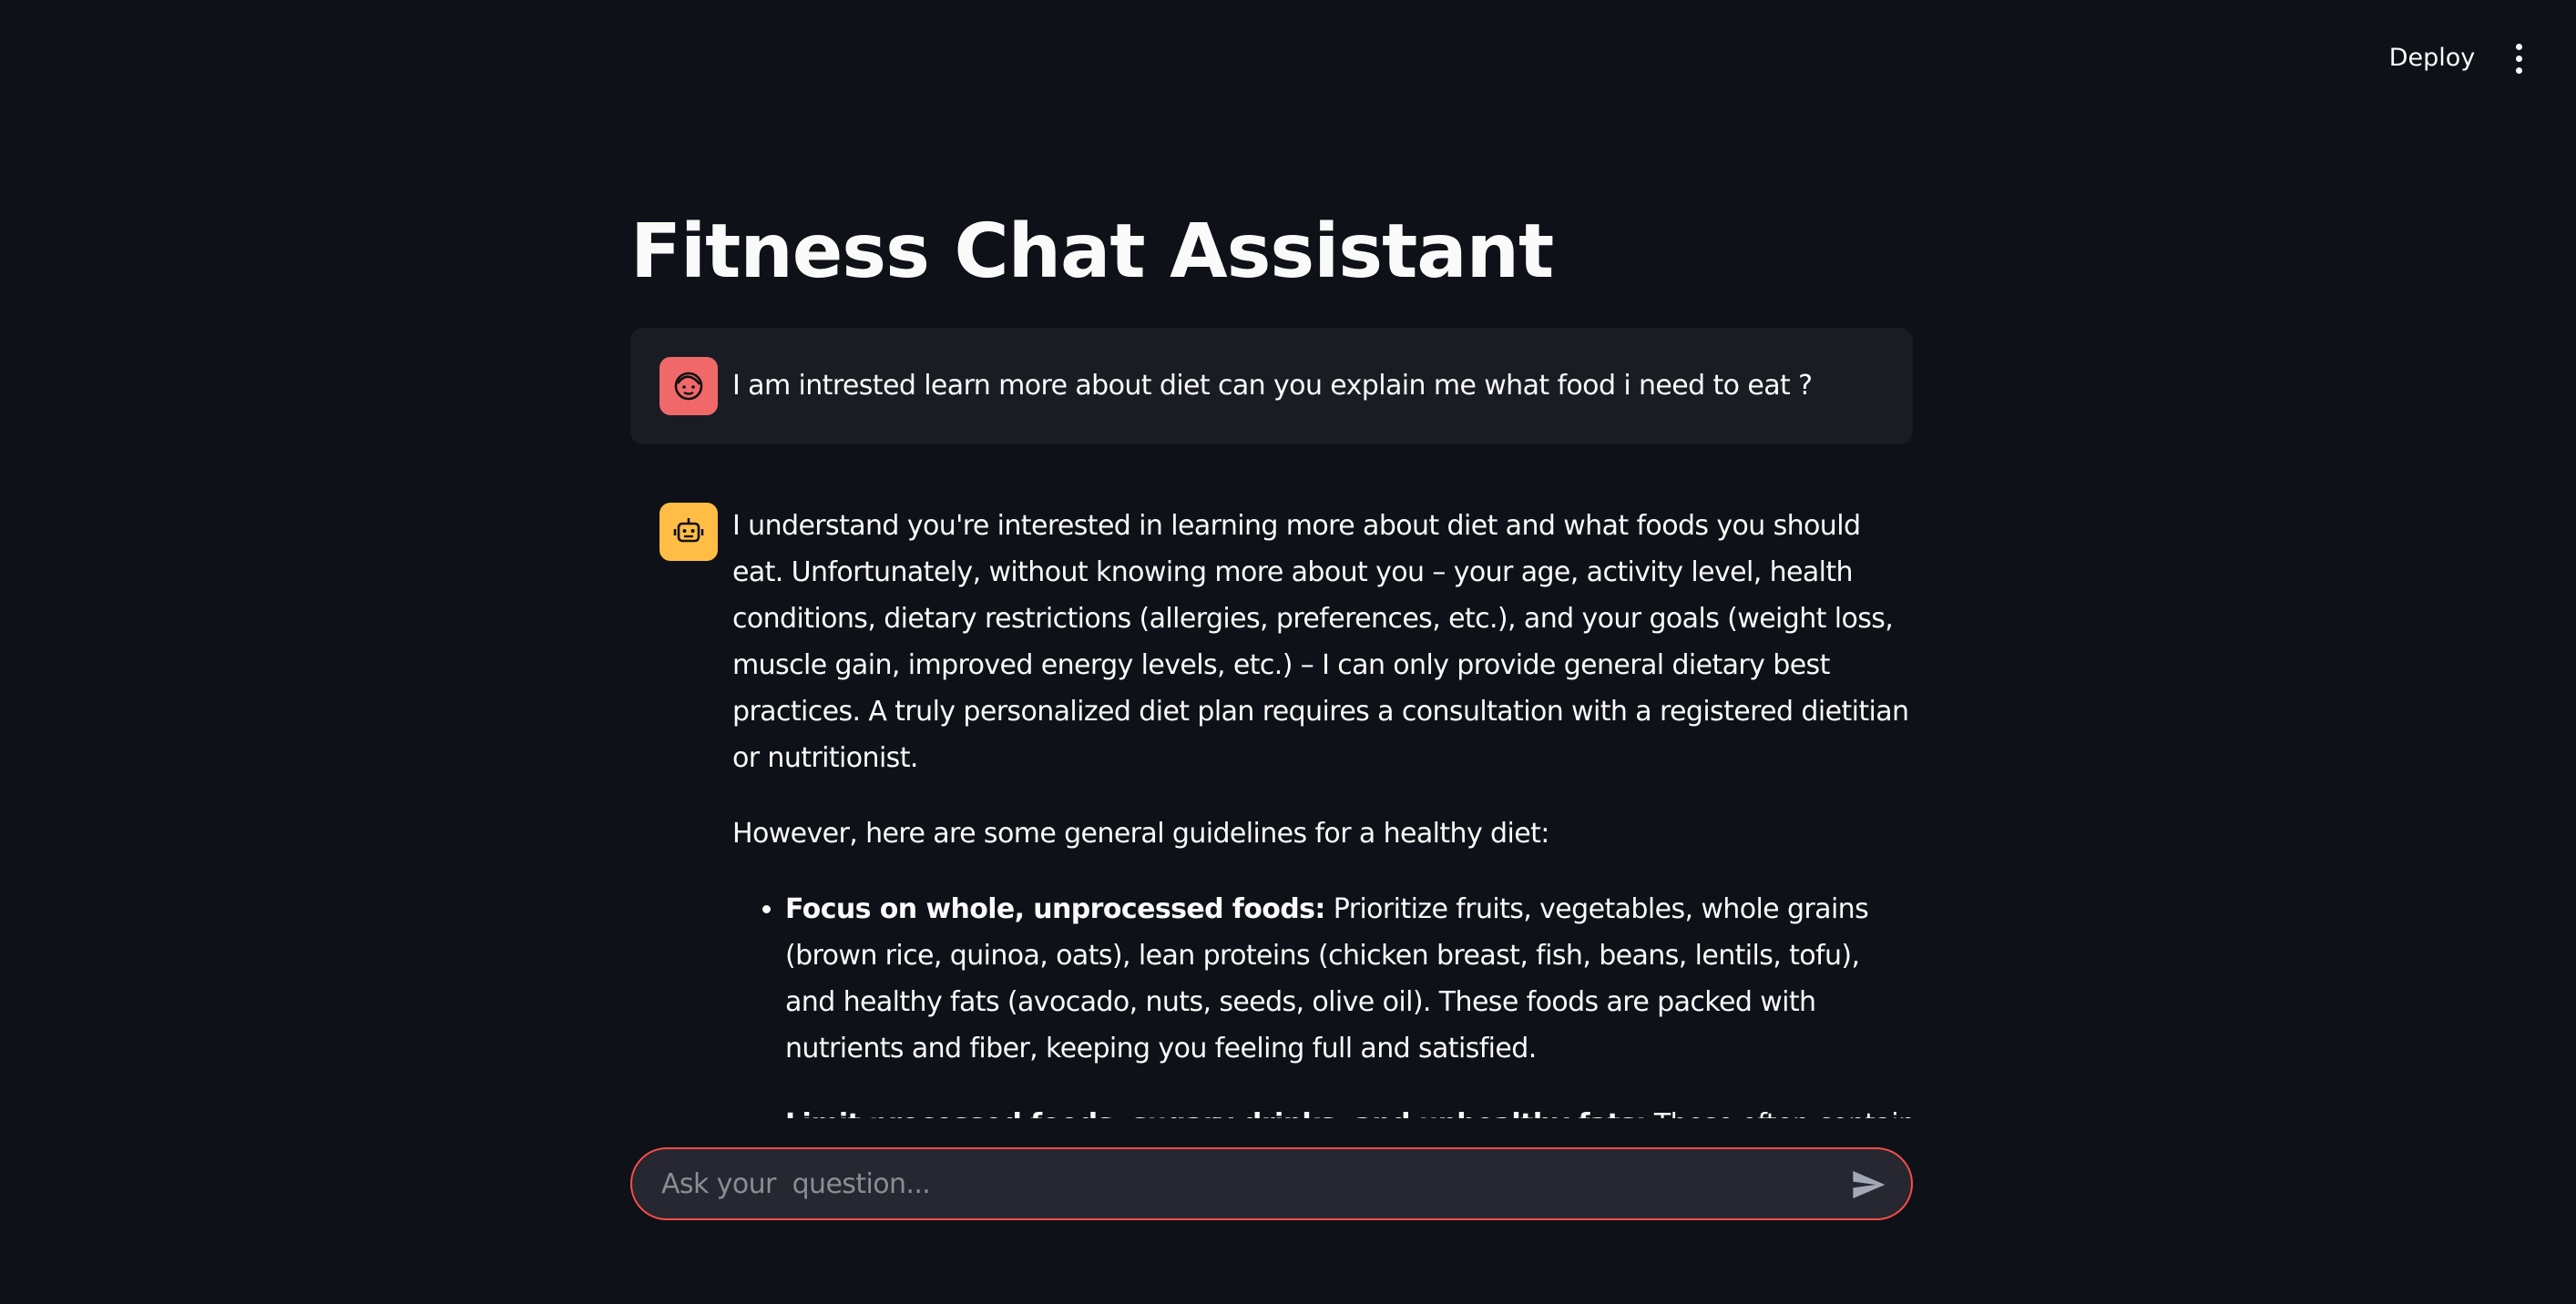 This screenshot has height=1304, width=2576. What do you see at coordinates (688, 386) in the screenshot?
I see `user-face-icon` at bounding box center [688, 386].